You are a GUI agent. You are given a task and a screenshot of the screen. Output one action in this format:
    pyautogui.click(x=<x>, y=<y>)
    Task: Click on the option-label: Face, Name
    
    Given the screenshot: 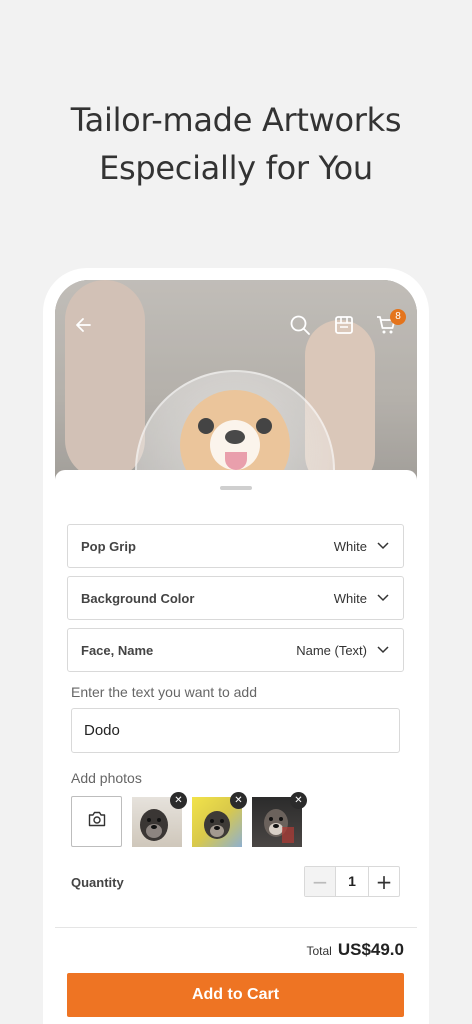 What is the action you would take?
    pyautogui.click(x=117, y=650)
    